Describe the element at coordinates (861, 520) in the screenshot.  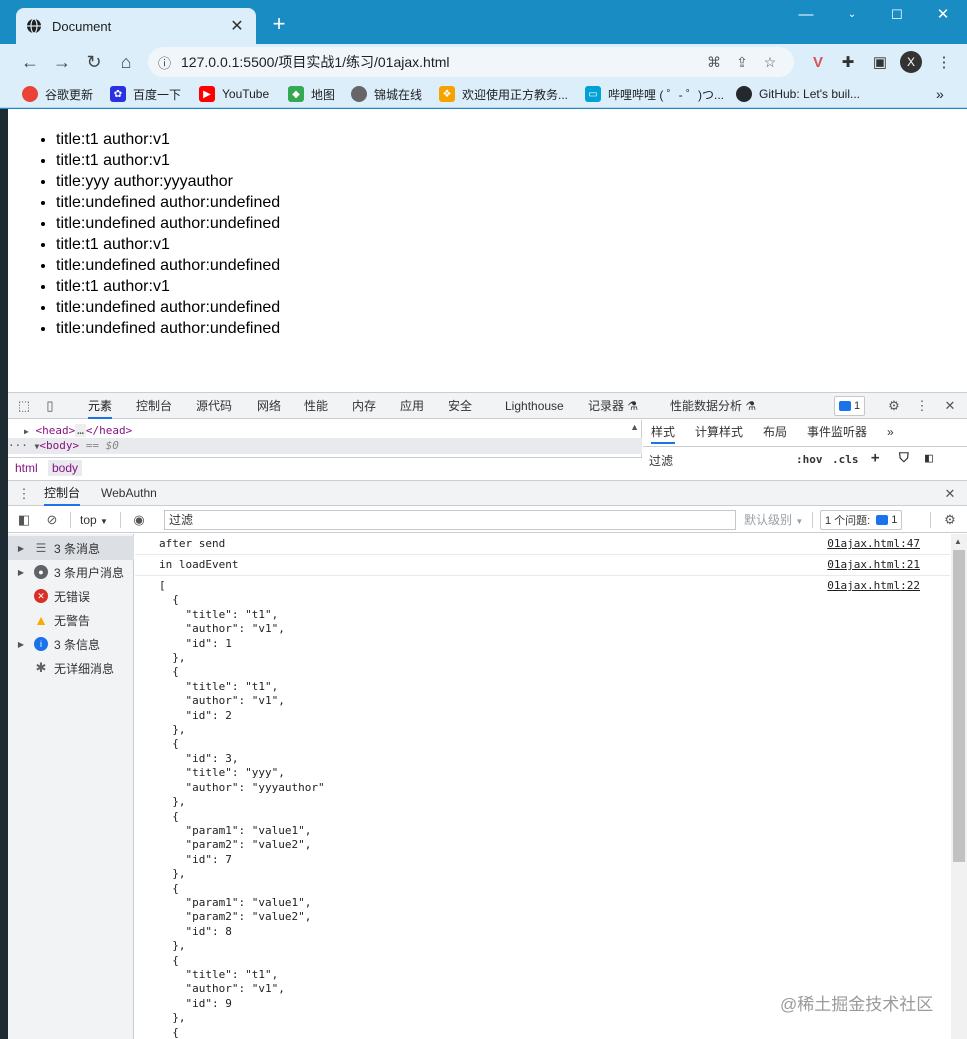
I see `console-issues-button: 1 个问题: 1` at that location.